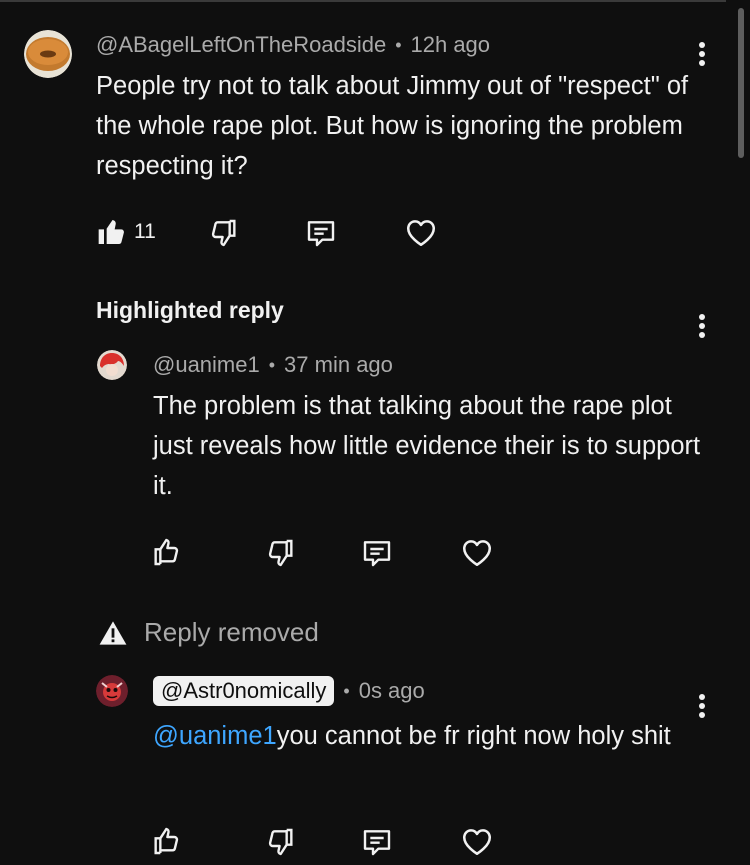 Image resolution: width=750 pixels, height=865 pixels. Describe the element at coordinates (113, 632) in the screenshot. I see `warning-icon` at that location.